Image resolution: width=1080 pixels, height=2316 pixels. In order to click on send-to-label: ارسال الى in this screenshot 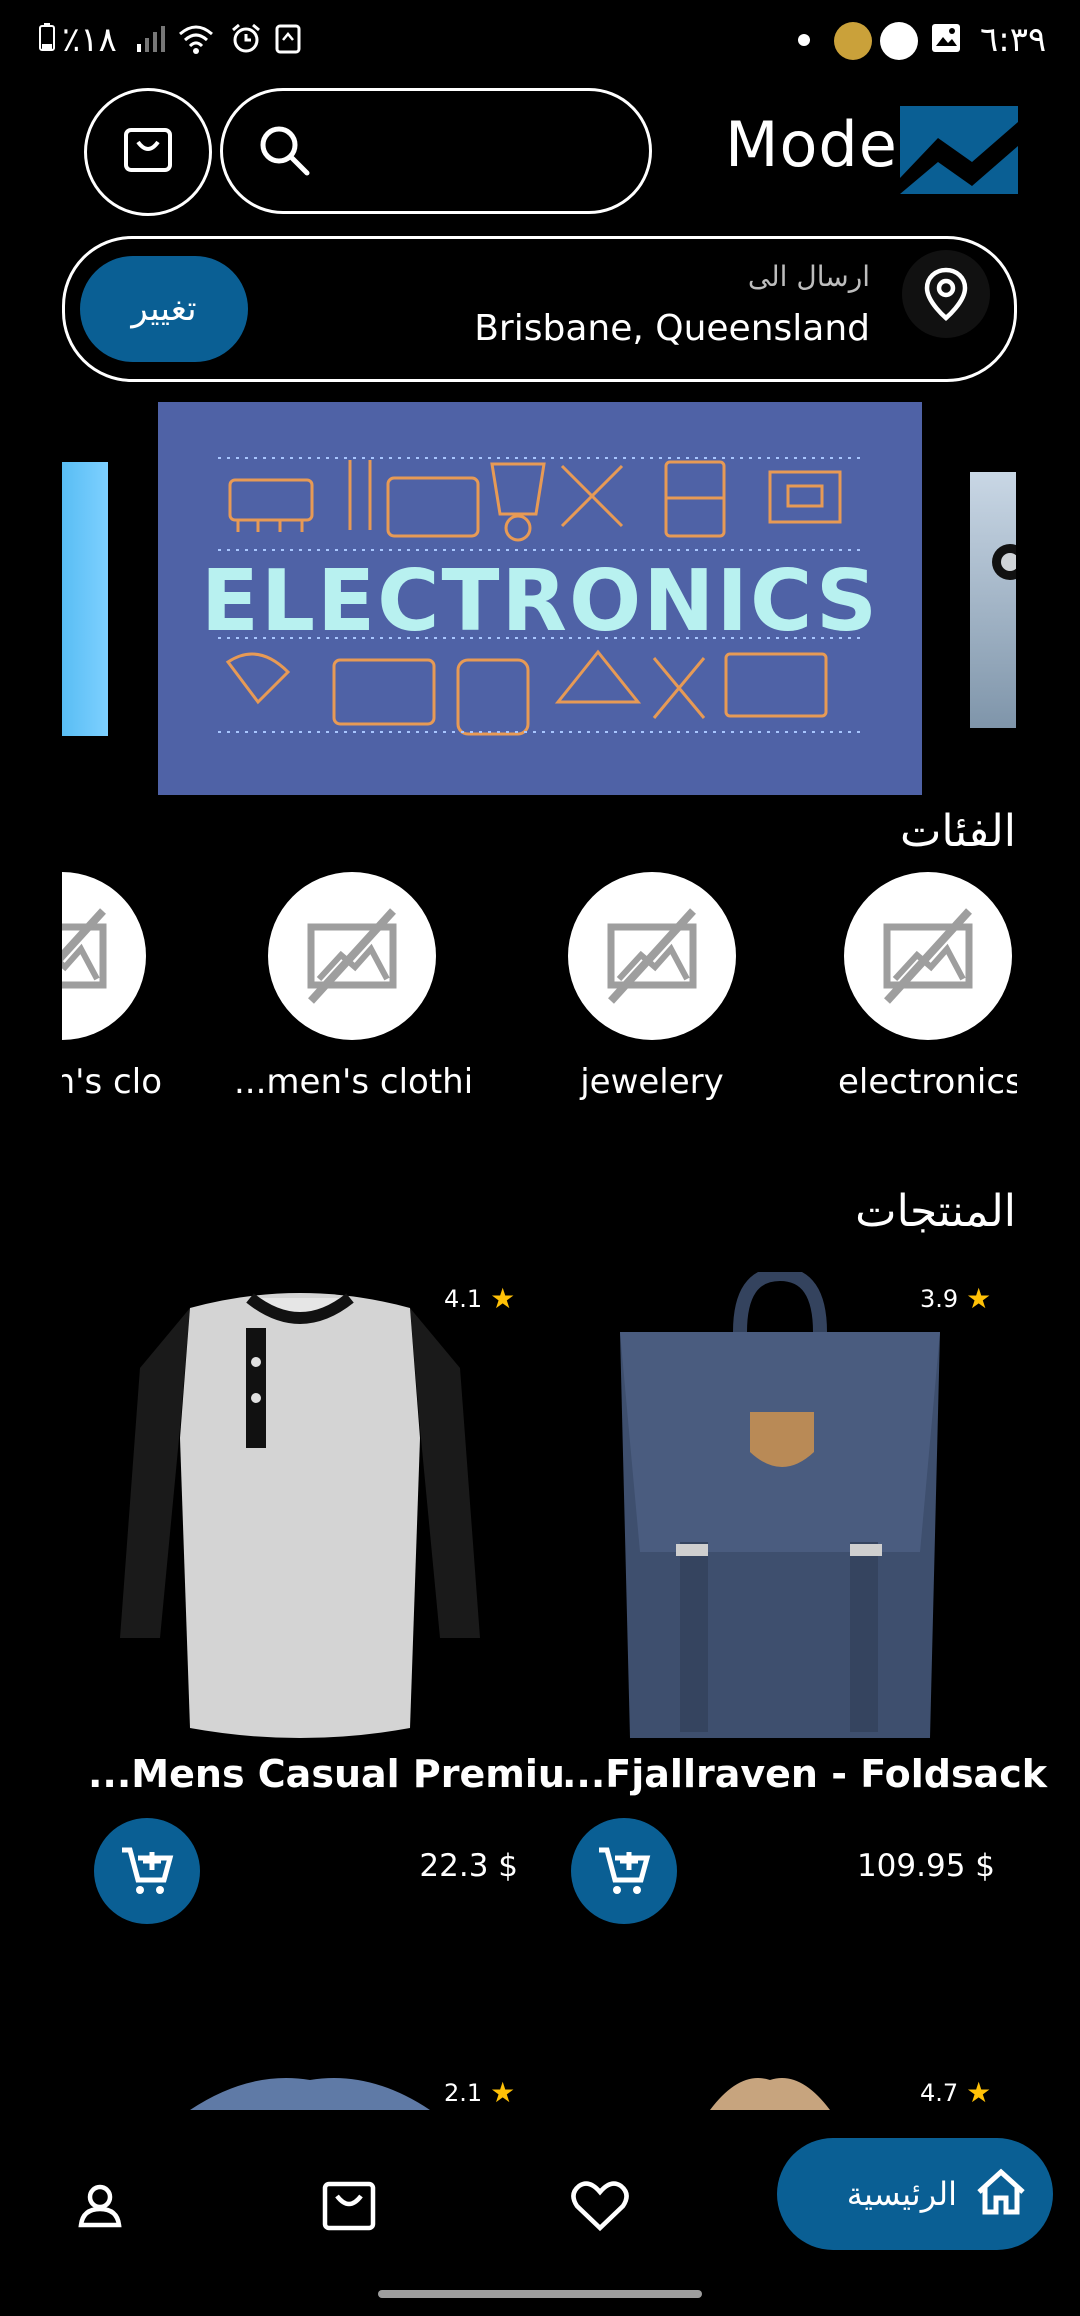, I will do `click(808, 276)`.